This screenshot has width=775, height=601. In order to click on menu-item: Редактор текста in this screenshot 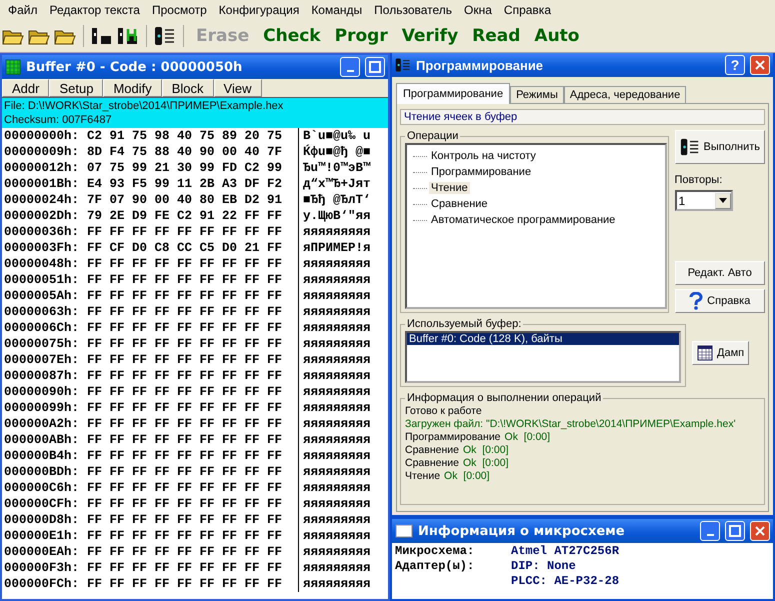, I will do `click(95, 10)`.